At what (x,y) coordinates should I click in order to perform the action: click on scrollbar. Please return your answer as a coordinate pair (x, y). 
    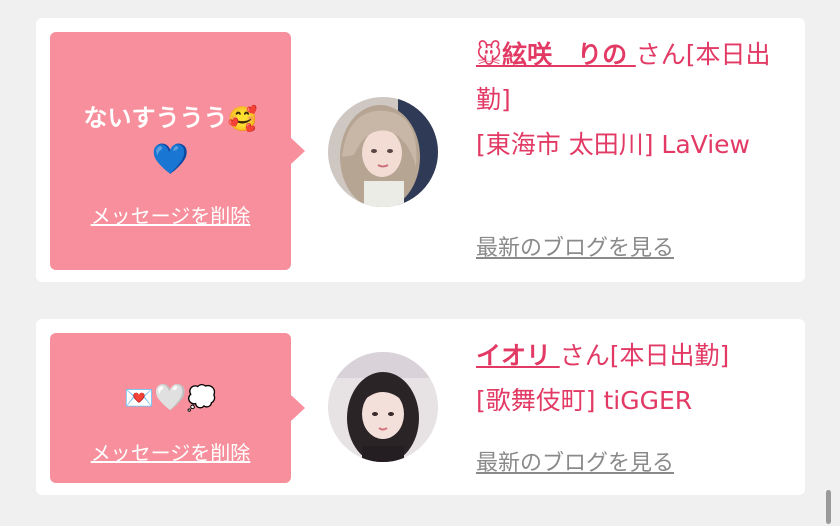
    Looking at the image, I should click on (828, 507).